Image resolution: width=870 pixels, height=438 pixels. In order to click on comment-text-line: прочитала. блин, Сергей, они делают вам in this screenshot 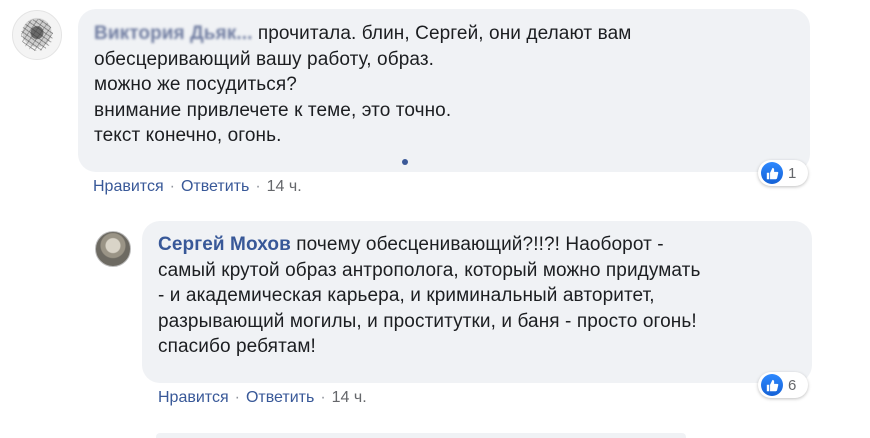, I will do `click(444, 33)`.